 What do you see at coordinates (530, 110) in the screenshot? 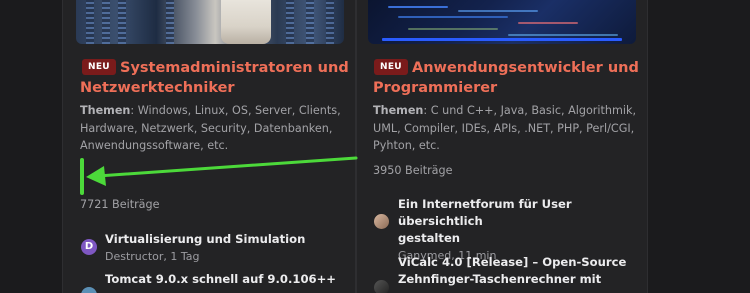
I see `topics-line1: : C und C++, Java, Basic, Algorithmik,` at bounding box center [530, 110].